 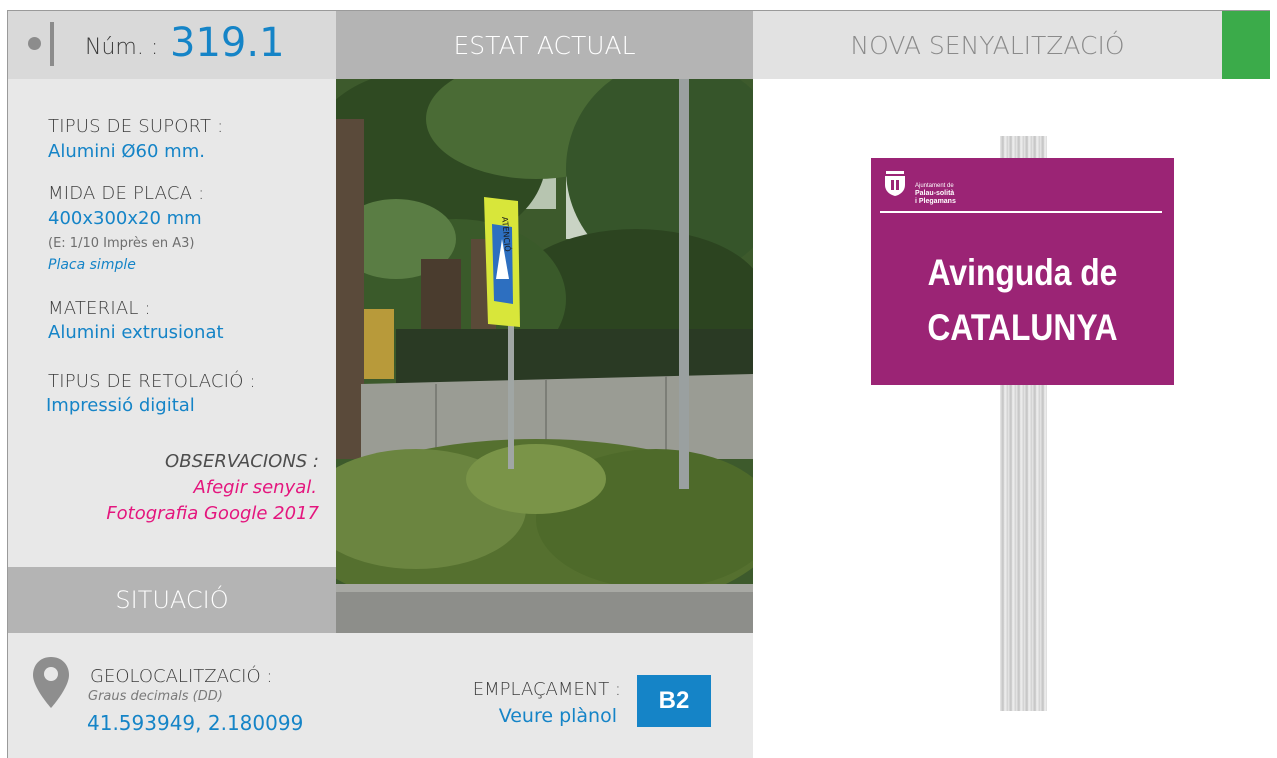 I want to click on retolacio-value: Impressió digital, so click(x=120, y=405).